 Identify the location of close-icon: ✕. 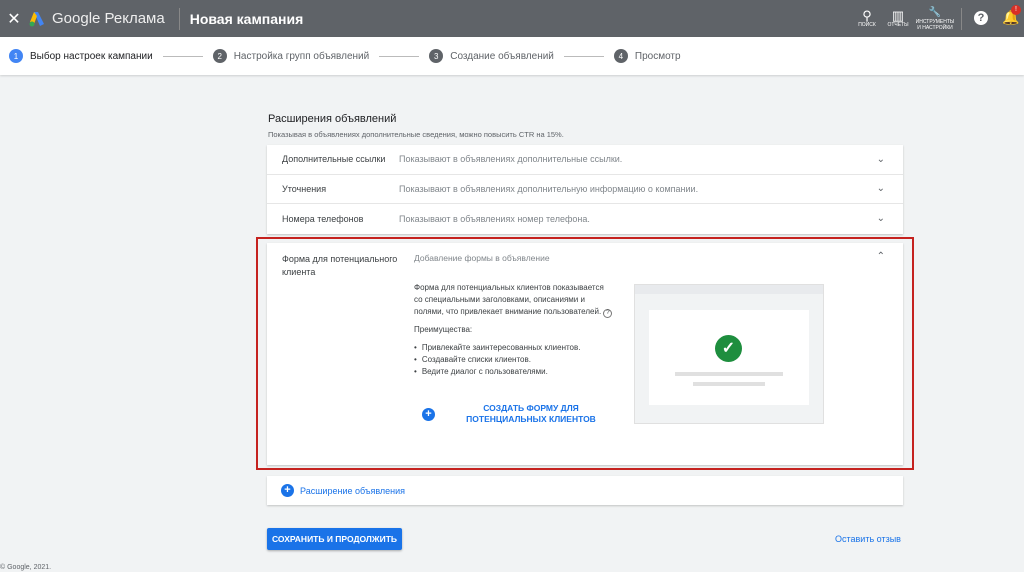
(14, 19).